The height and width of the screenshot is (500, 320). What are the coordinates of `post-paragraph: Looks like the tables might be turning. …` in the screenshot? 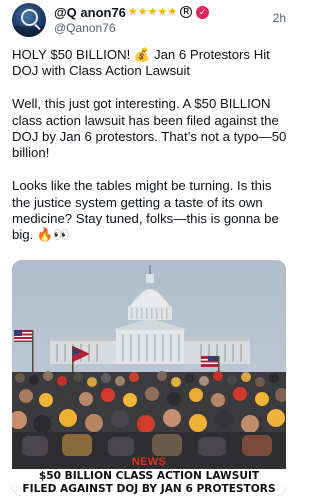 It's located at (145, 210).